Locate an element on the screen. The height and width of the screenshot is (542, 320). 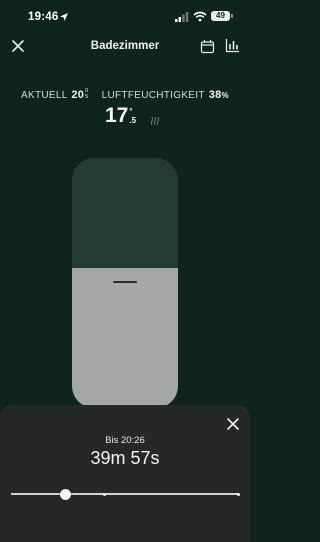
current-fraction-bottom: 5 is located at coordinates (87, 96).